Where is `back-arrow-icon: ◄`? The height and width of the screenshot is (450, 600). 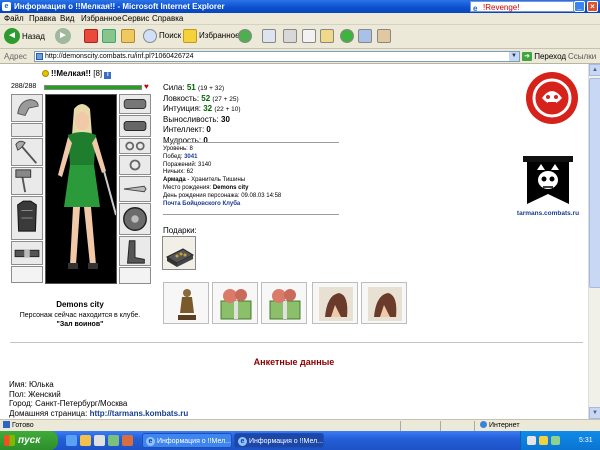
back-arrow-icon: ◄ is located at coordinates (12, 36).